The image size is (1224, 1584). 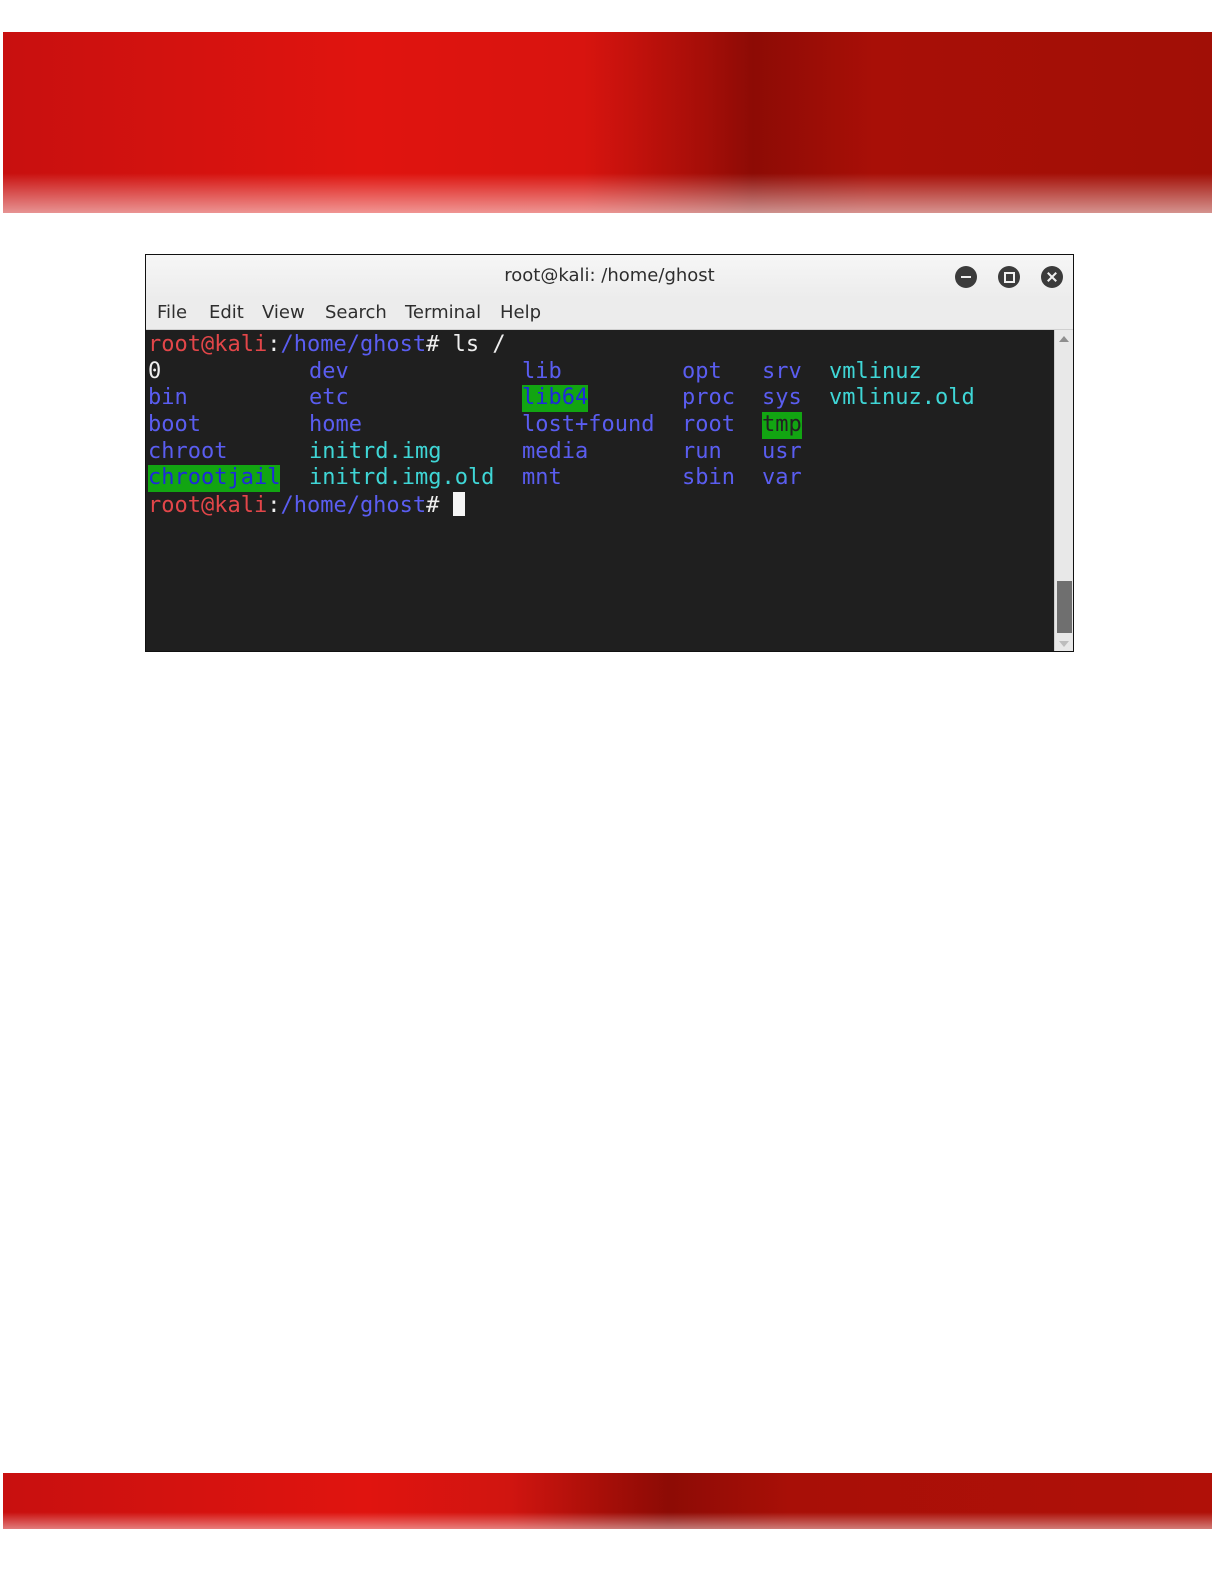 I want to click on listing-entry: initrd.img, so click(x=375, y=451).